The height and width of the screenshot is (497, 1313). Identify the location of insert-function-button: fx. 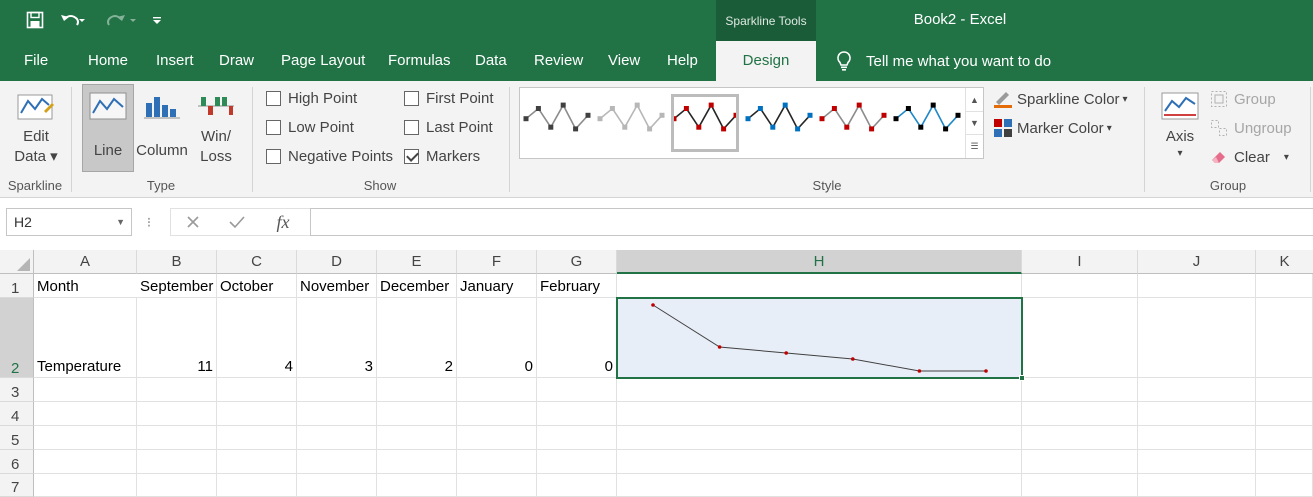
(283, 222).